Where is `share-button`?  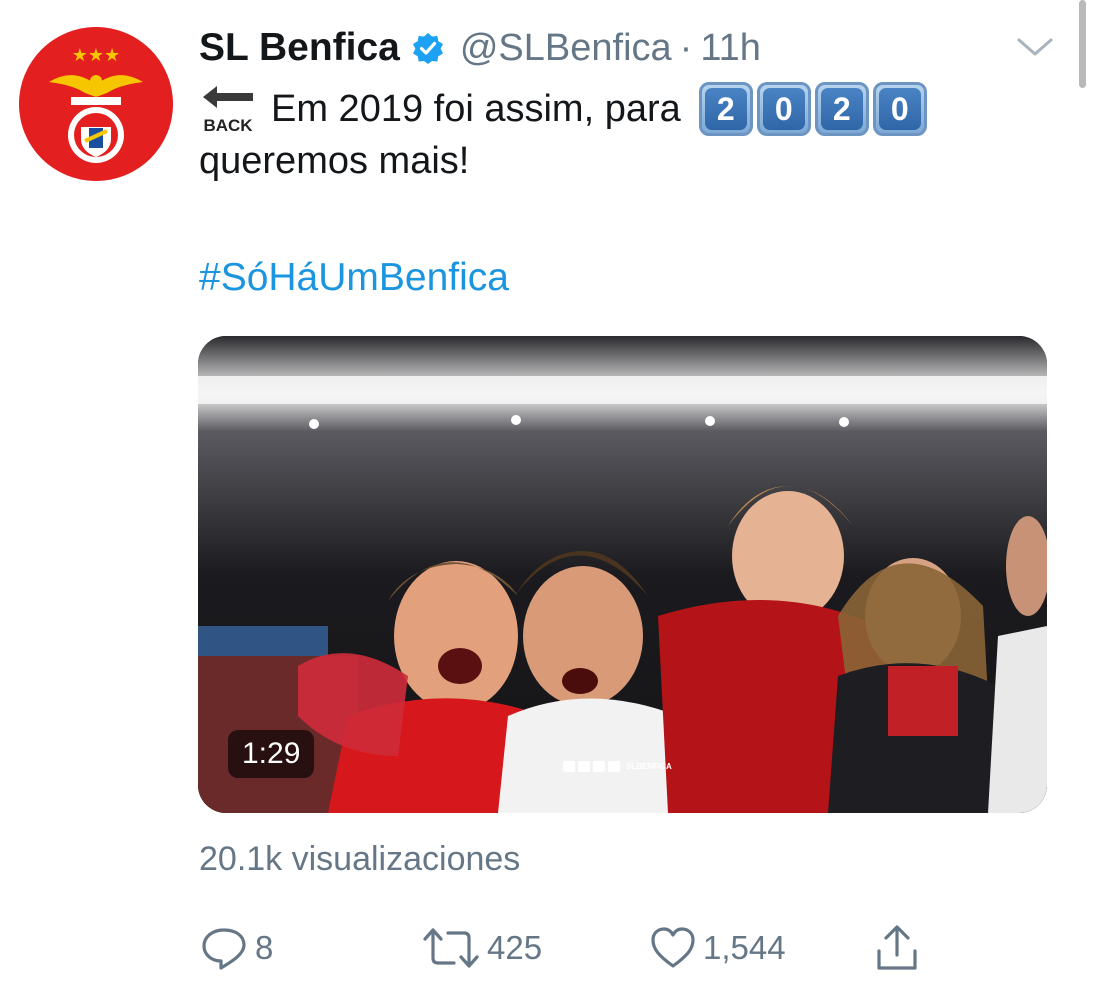 share-button is located at coordinates (897, 948).